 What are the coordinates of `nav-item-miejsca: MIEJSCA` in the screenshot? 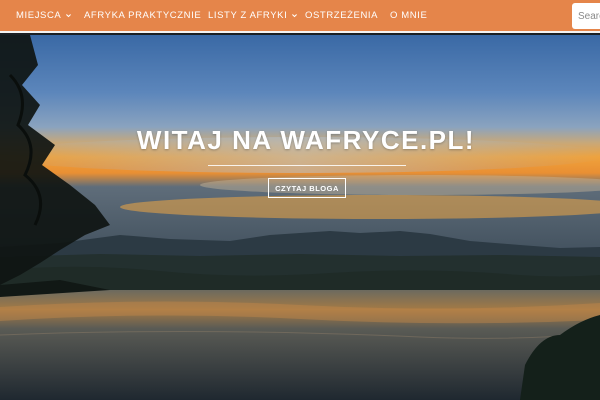 It's located at (44, 15).